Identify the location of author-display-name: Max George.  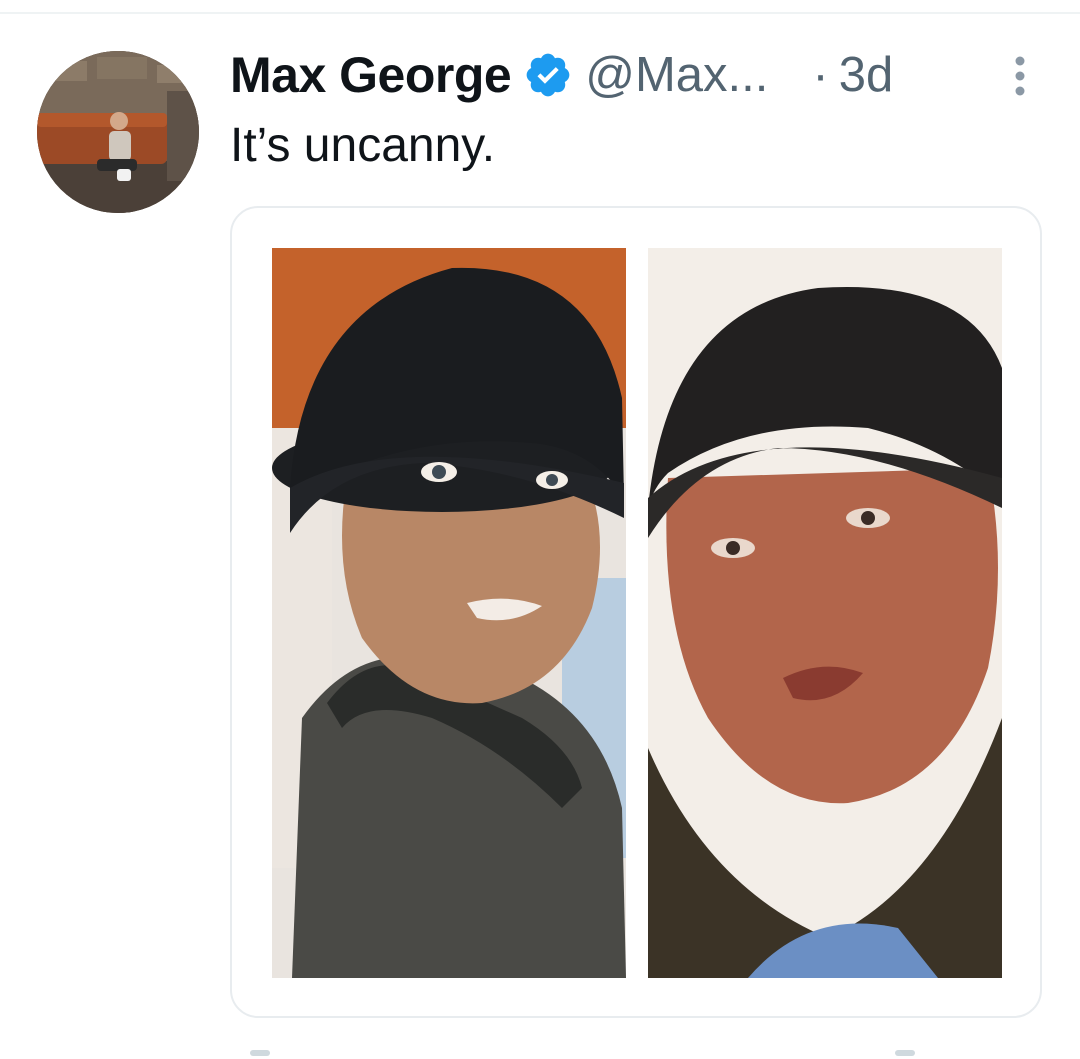
(371, 75).